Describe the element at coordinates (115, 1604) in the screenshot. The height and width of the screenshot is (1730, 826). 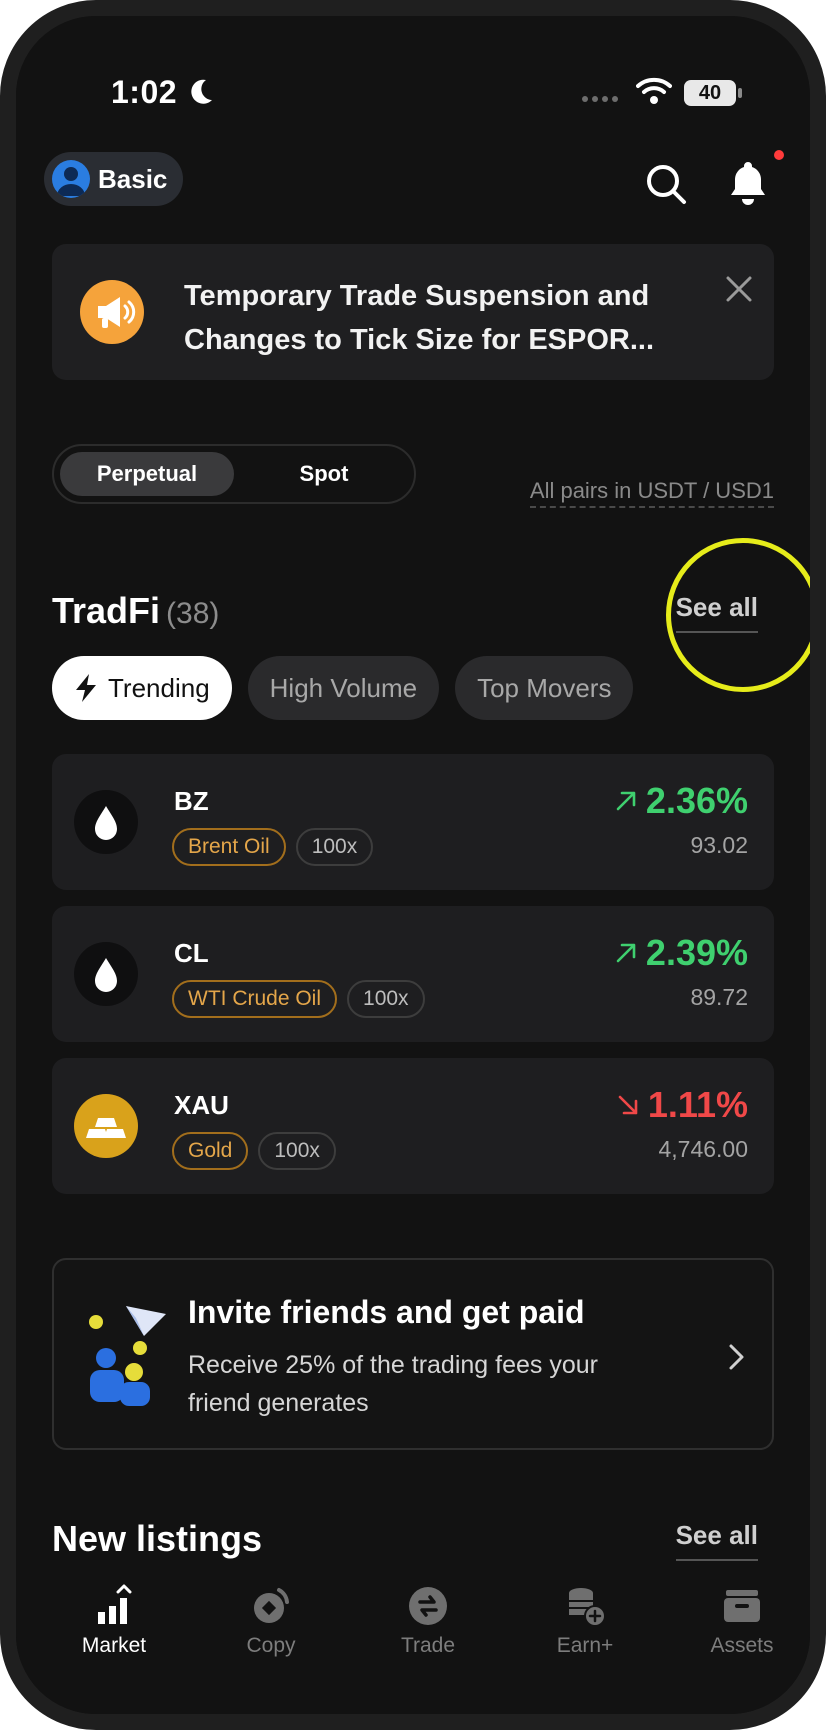
I see `market-chart-icon` at that location.